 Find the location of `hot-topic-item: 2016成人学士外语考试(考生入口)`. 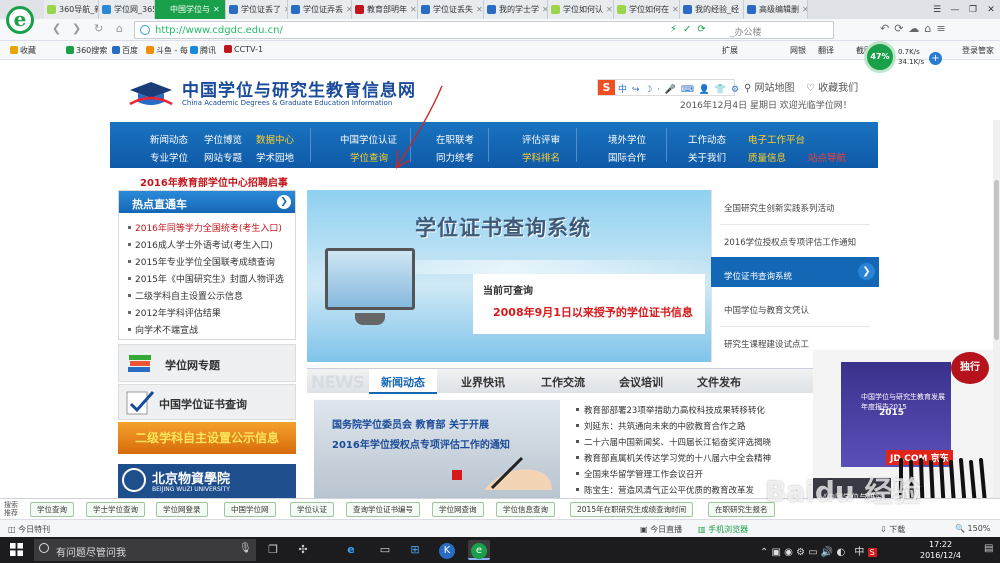

hot-topic-item: 2016成人学士外语考试(考生入口) is located at coordinates (200, 244).